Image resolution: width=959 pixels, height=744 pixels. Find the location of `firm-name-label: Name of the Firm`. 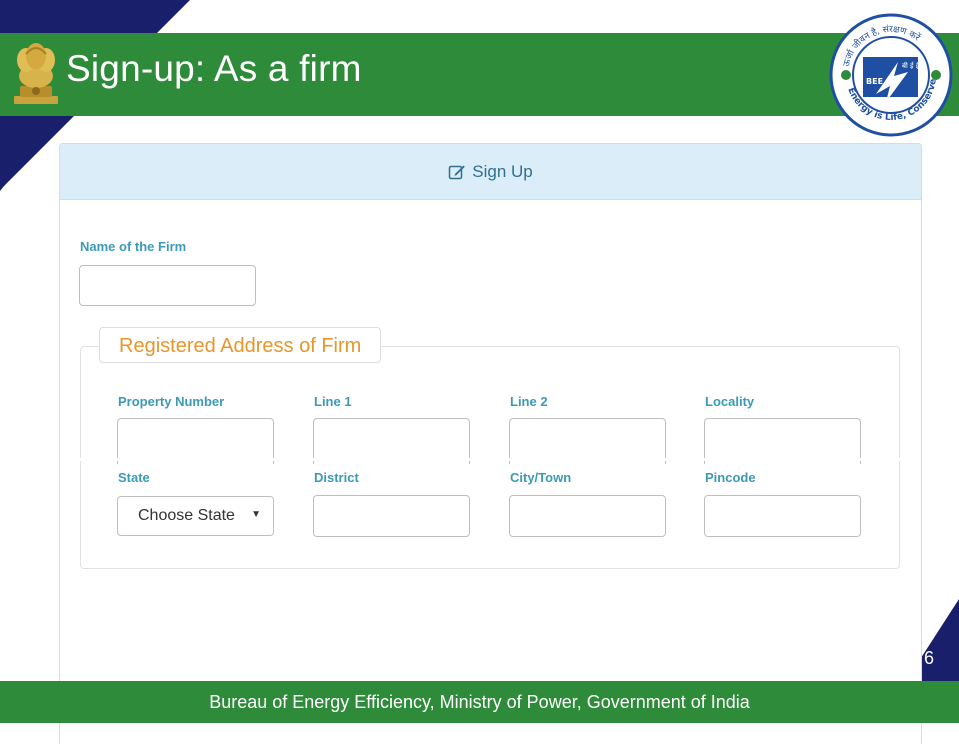

firm-name-label: Name of the Firm is located at coordinates (133, 246).